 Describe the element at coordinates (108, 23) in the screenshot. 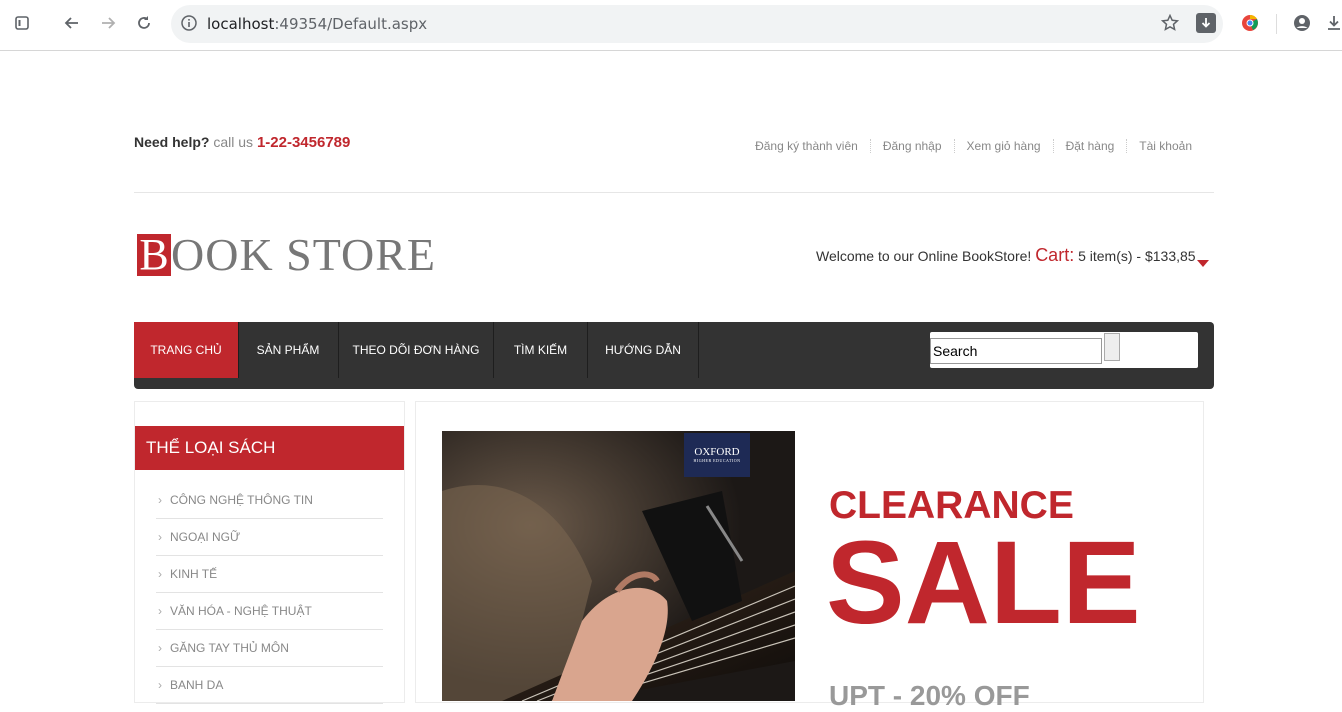

I see `forward-icon` at that location.